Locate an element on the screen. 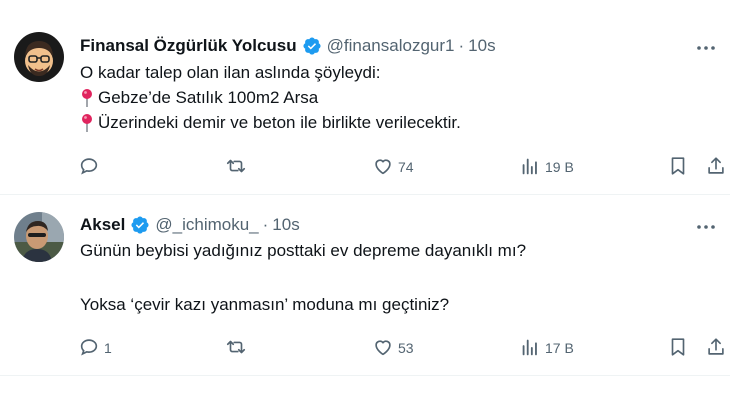  author-handle: @finansalozgur1 is located at coordinates (391, 46).